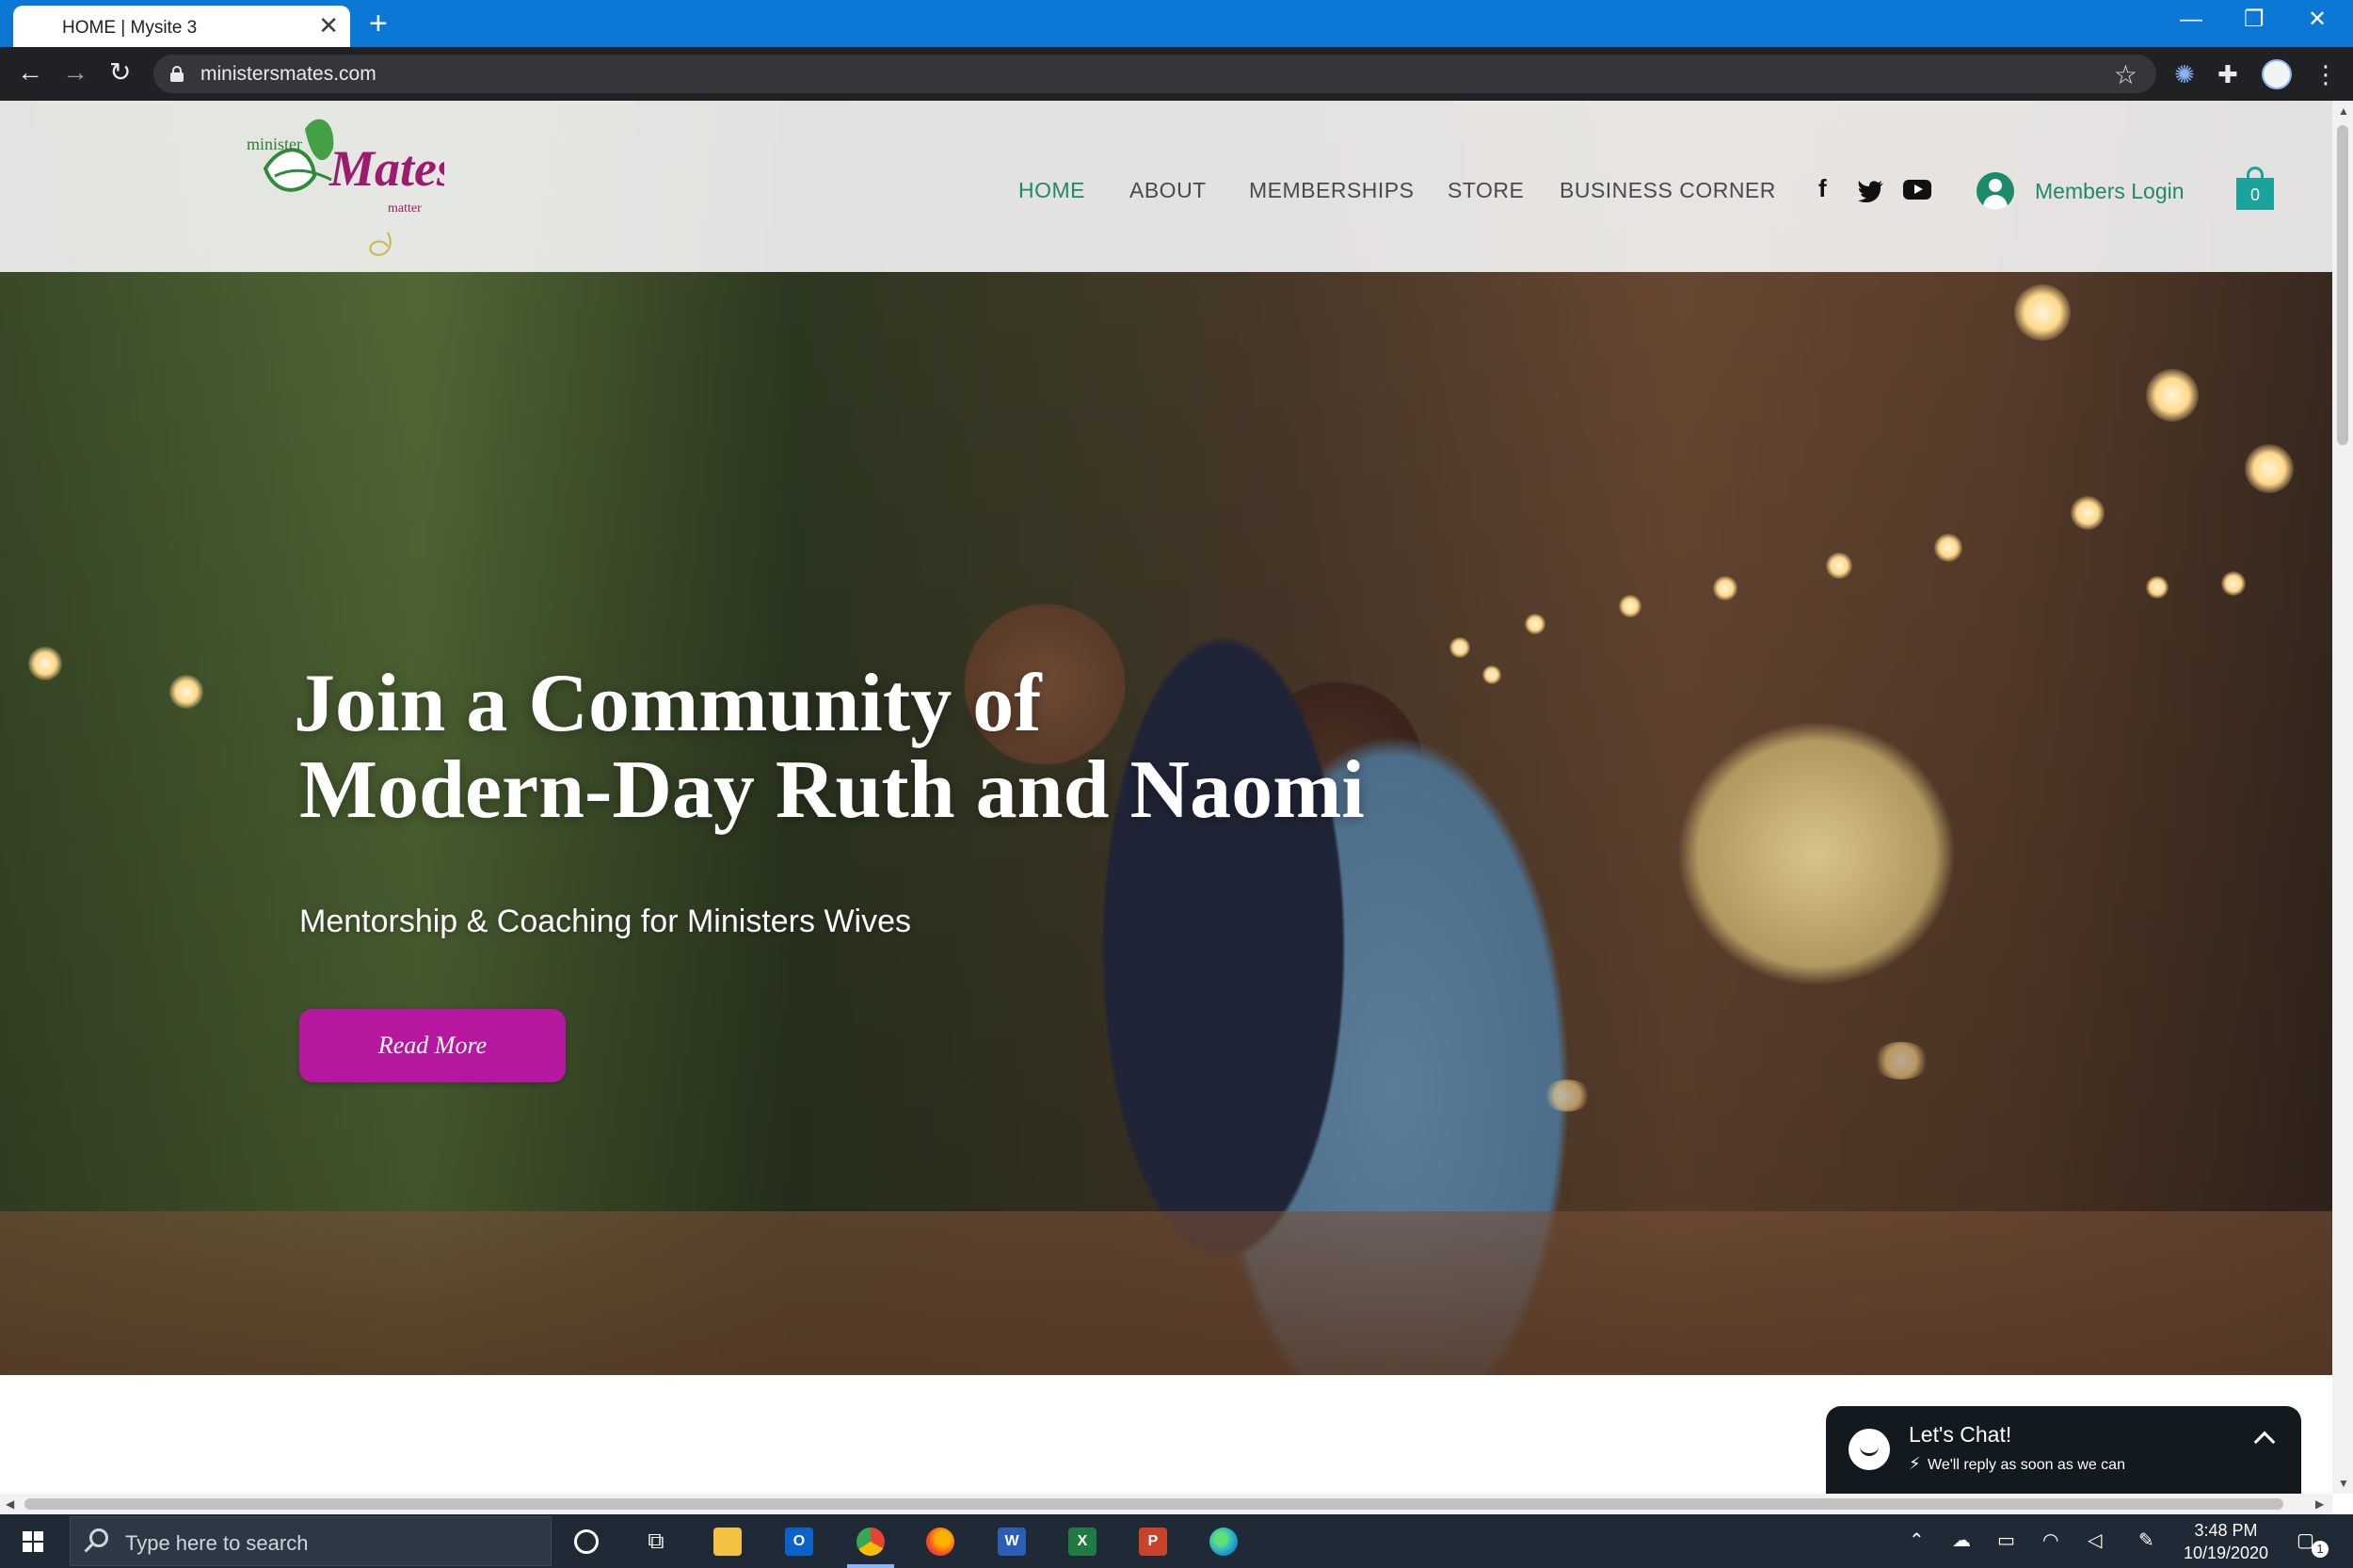  Describe the element at coordinates (99, 1537) in the screenshot. I see `search-icon` at that location.